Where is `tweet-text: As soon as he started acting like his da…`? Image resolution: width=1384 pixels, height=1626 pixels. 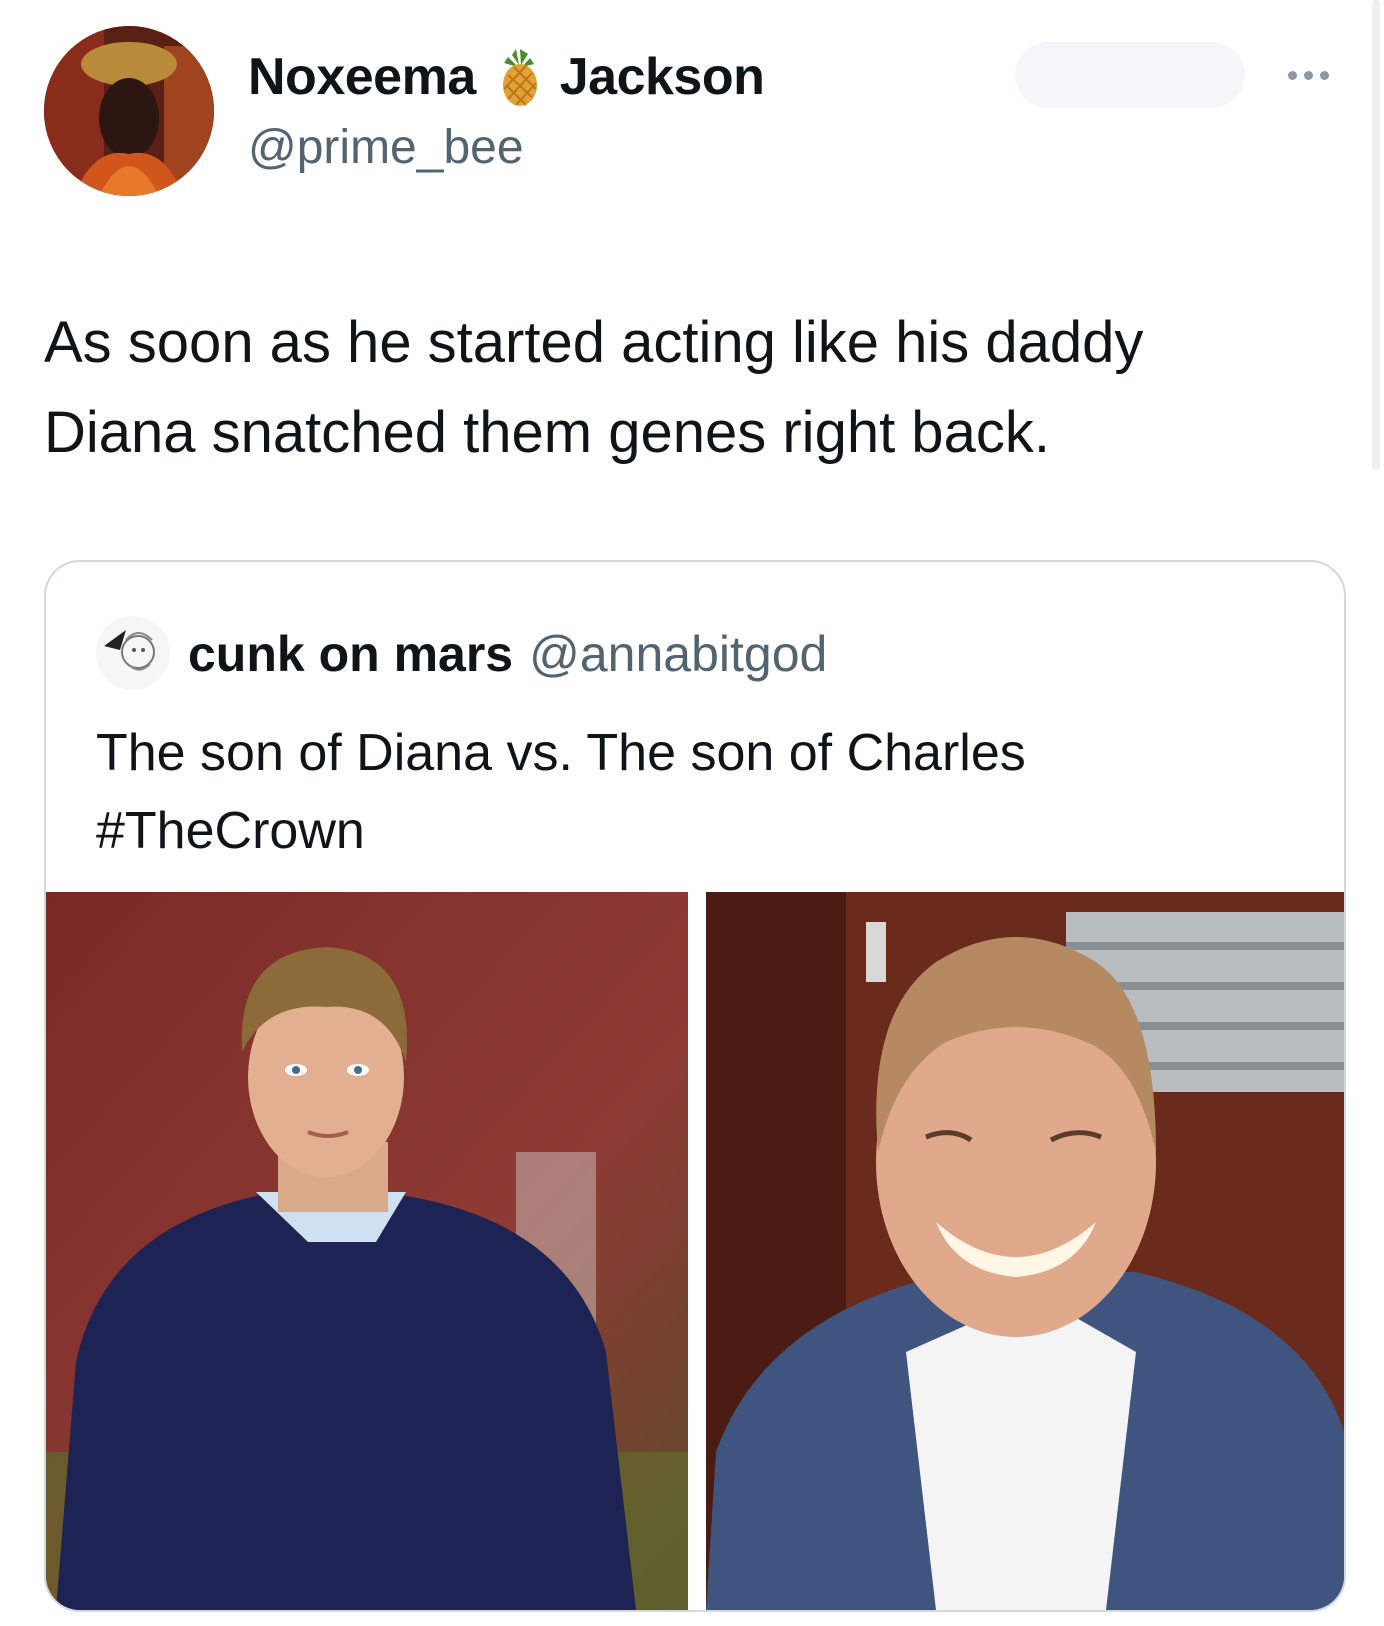
tweet-text: As soon as he started acting like his da… is located at coordinates (594, 387).